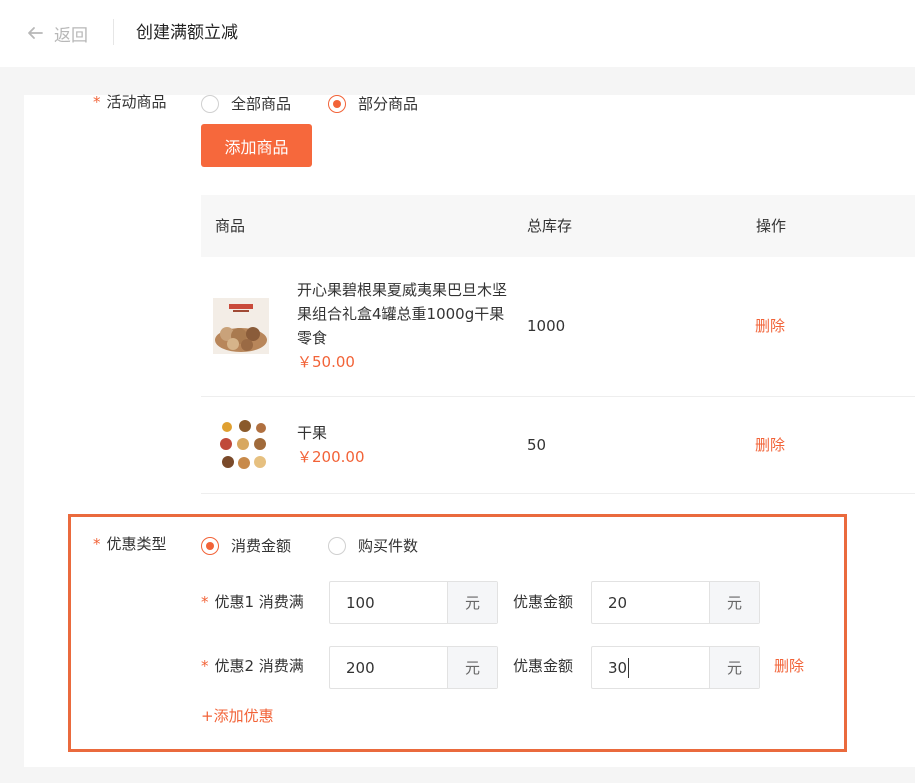 This screenshot has width=915, height=783. I want to click on arrow-left-icon, so click(35, 33).